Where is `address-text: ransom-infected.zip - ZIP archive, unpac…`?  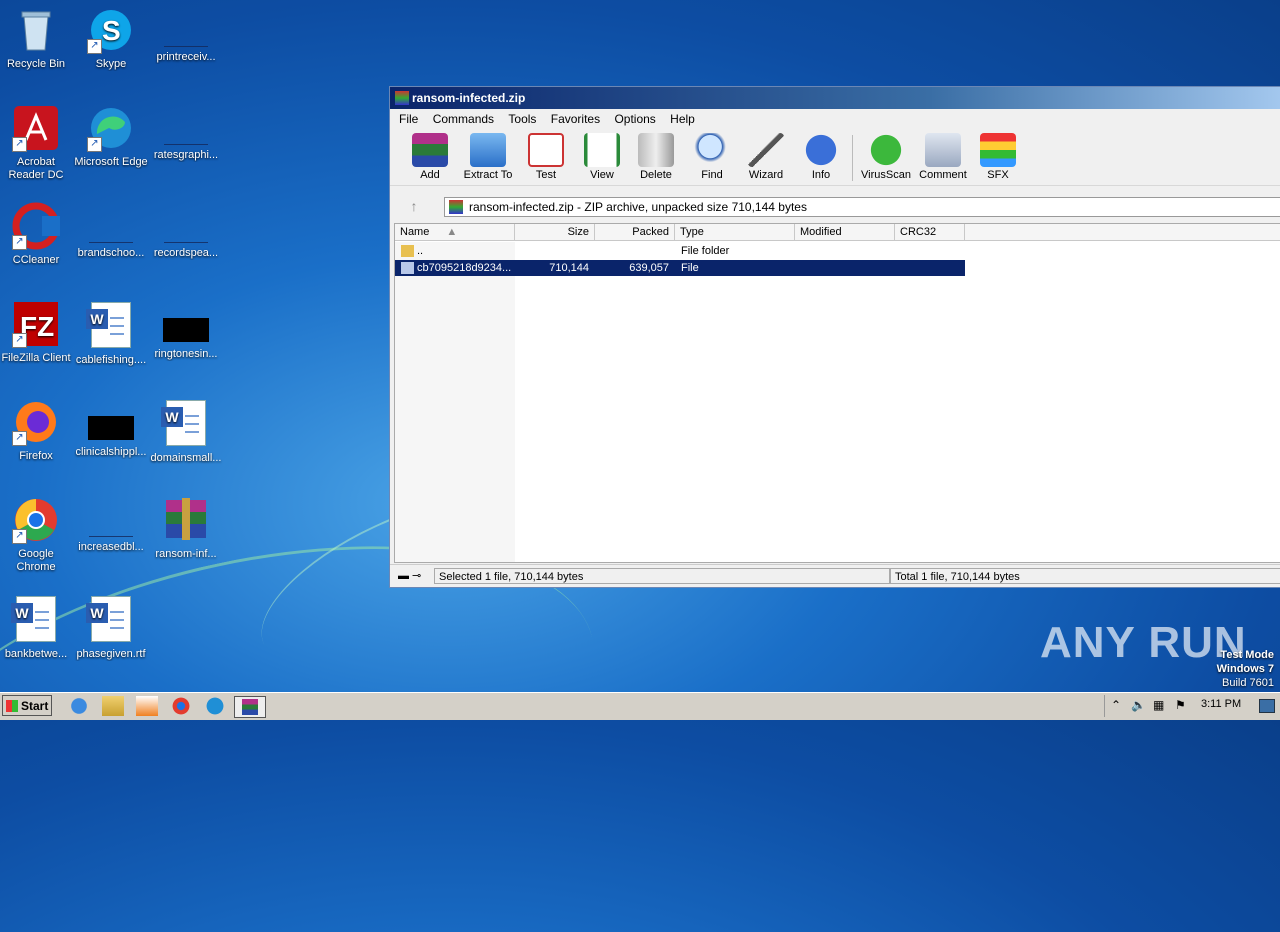 address-text: ransom-infected.zip - ZIP archive, unpac… is located at coordinates (638, 207).